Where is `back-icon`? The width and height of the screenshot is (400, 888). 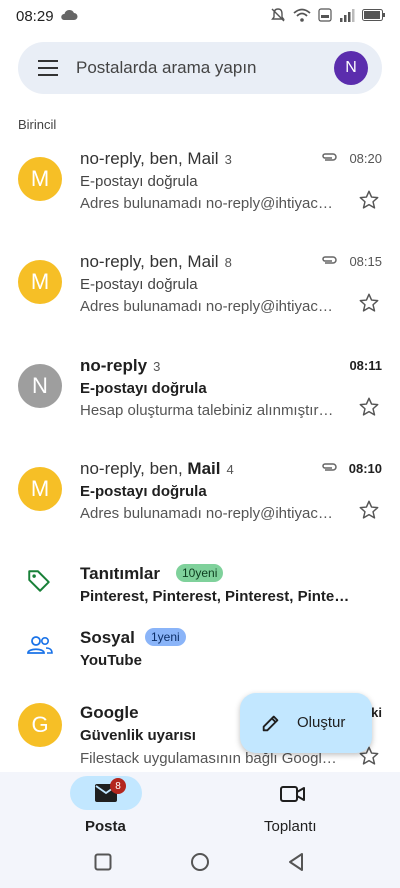 back-icon is located at coordinates (296, 862).